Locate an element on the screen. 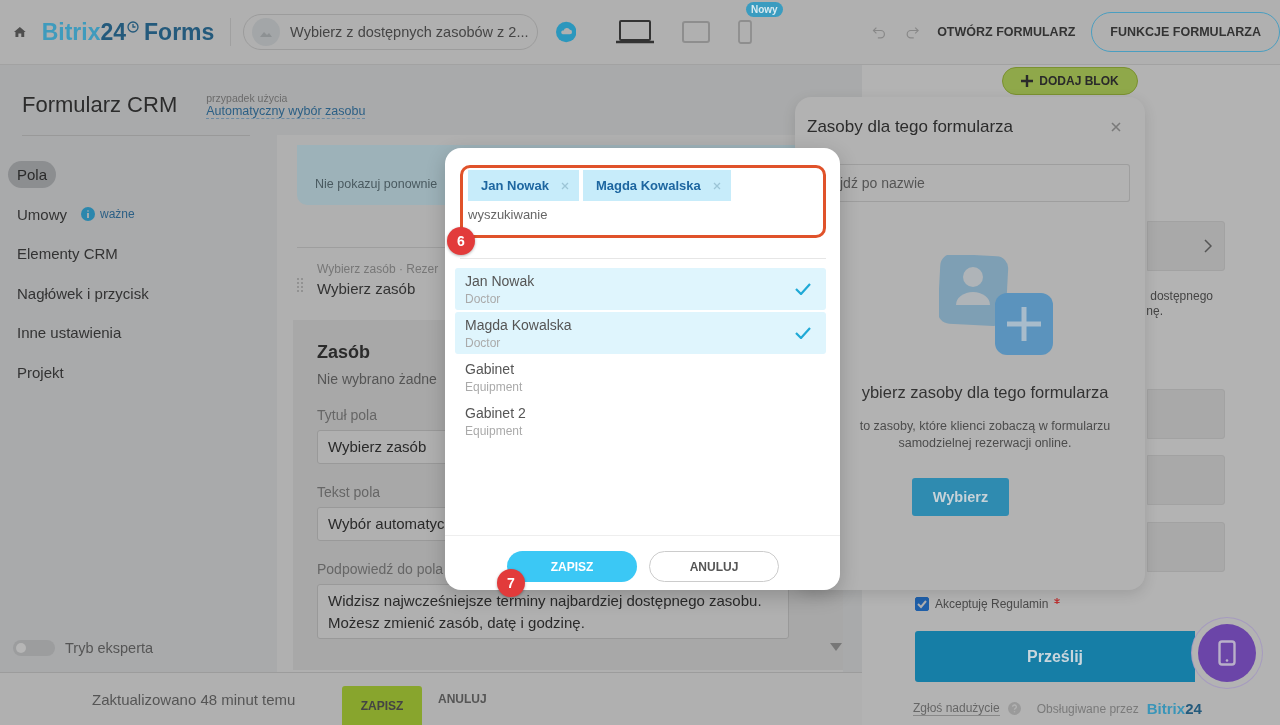 This screenshot has height=725, width=1280. laptop-icon is located at coordinates (634, 32).